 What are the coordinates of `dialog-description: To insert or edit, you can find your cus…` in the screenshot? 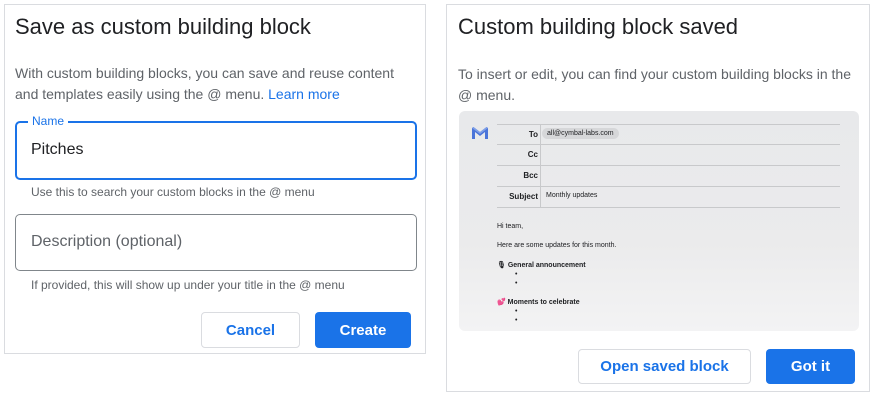 It's located at (654, 84).